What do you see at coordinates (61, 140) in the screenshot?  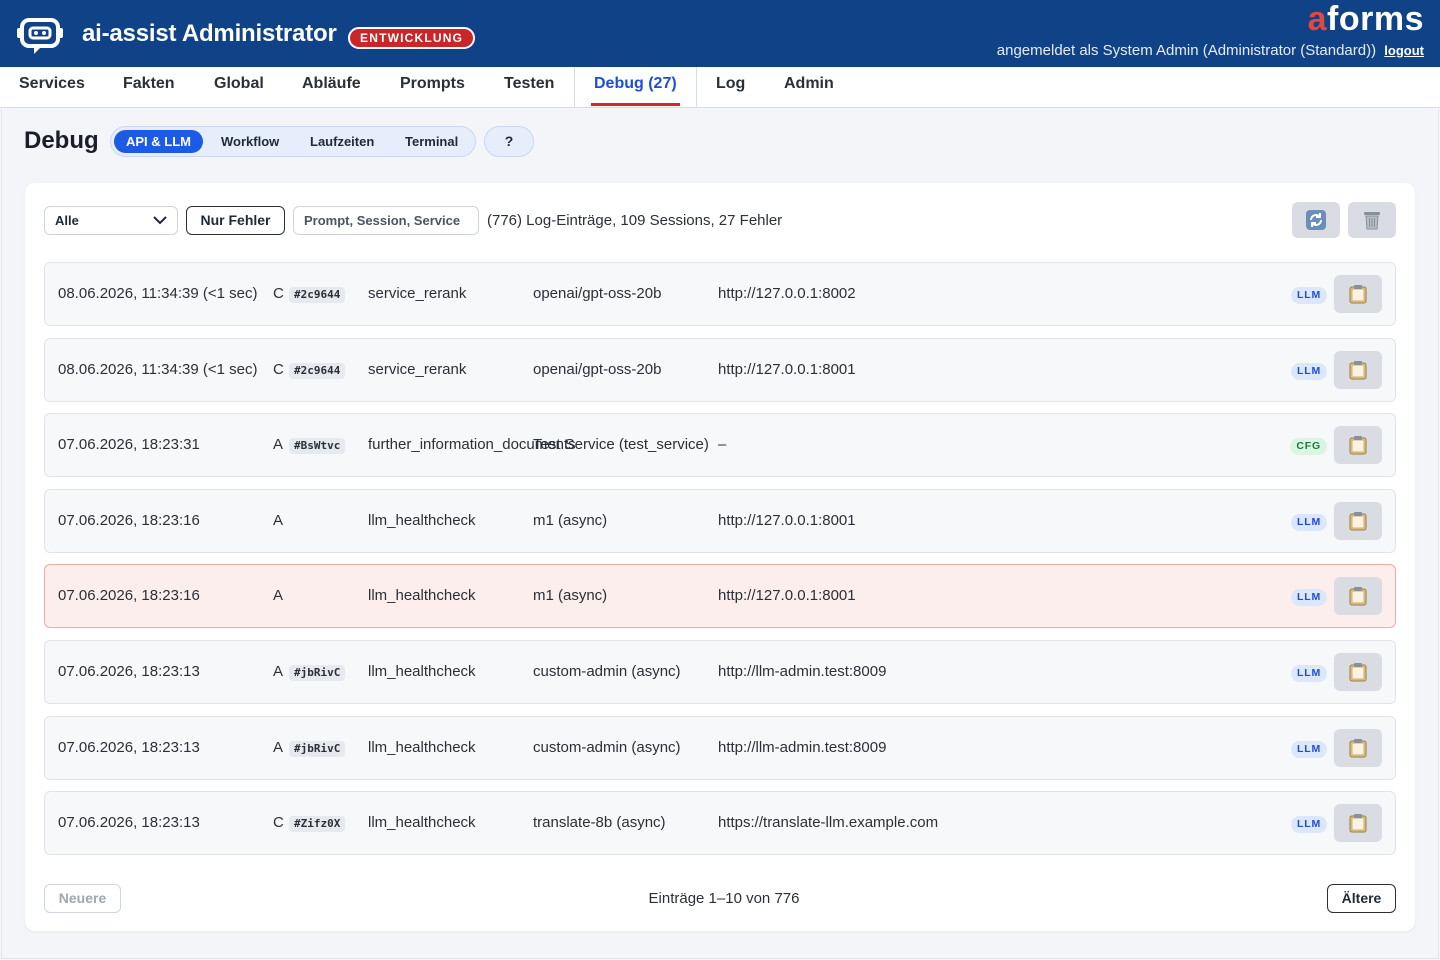 I see `page-title: Debug` at bounding box center [61, 140].